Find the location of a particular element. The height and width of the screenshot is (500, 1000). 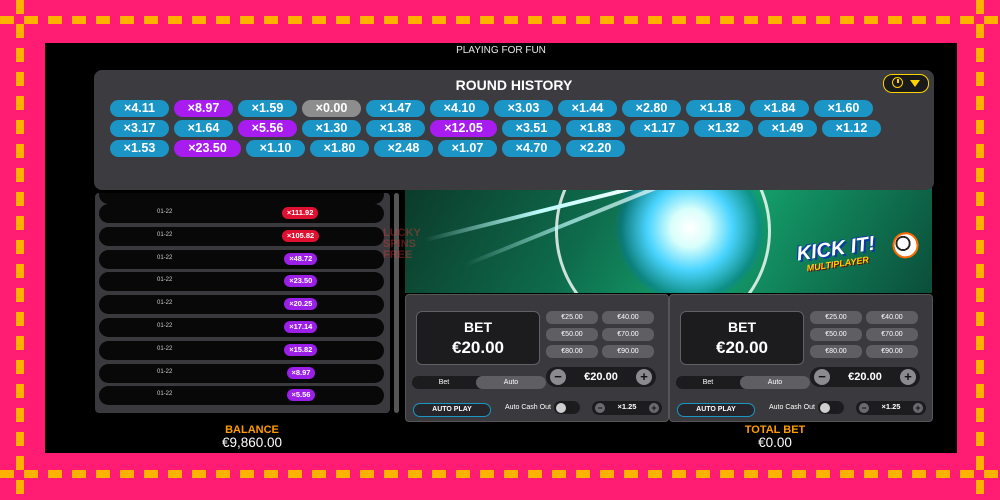

round-history-title: ROUND HISTORY is located at coordinates (514, 85).